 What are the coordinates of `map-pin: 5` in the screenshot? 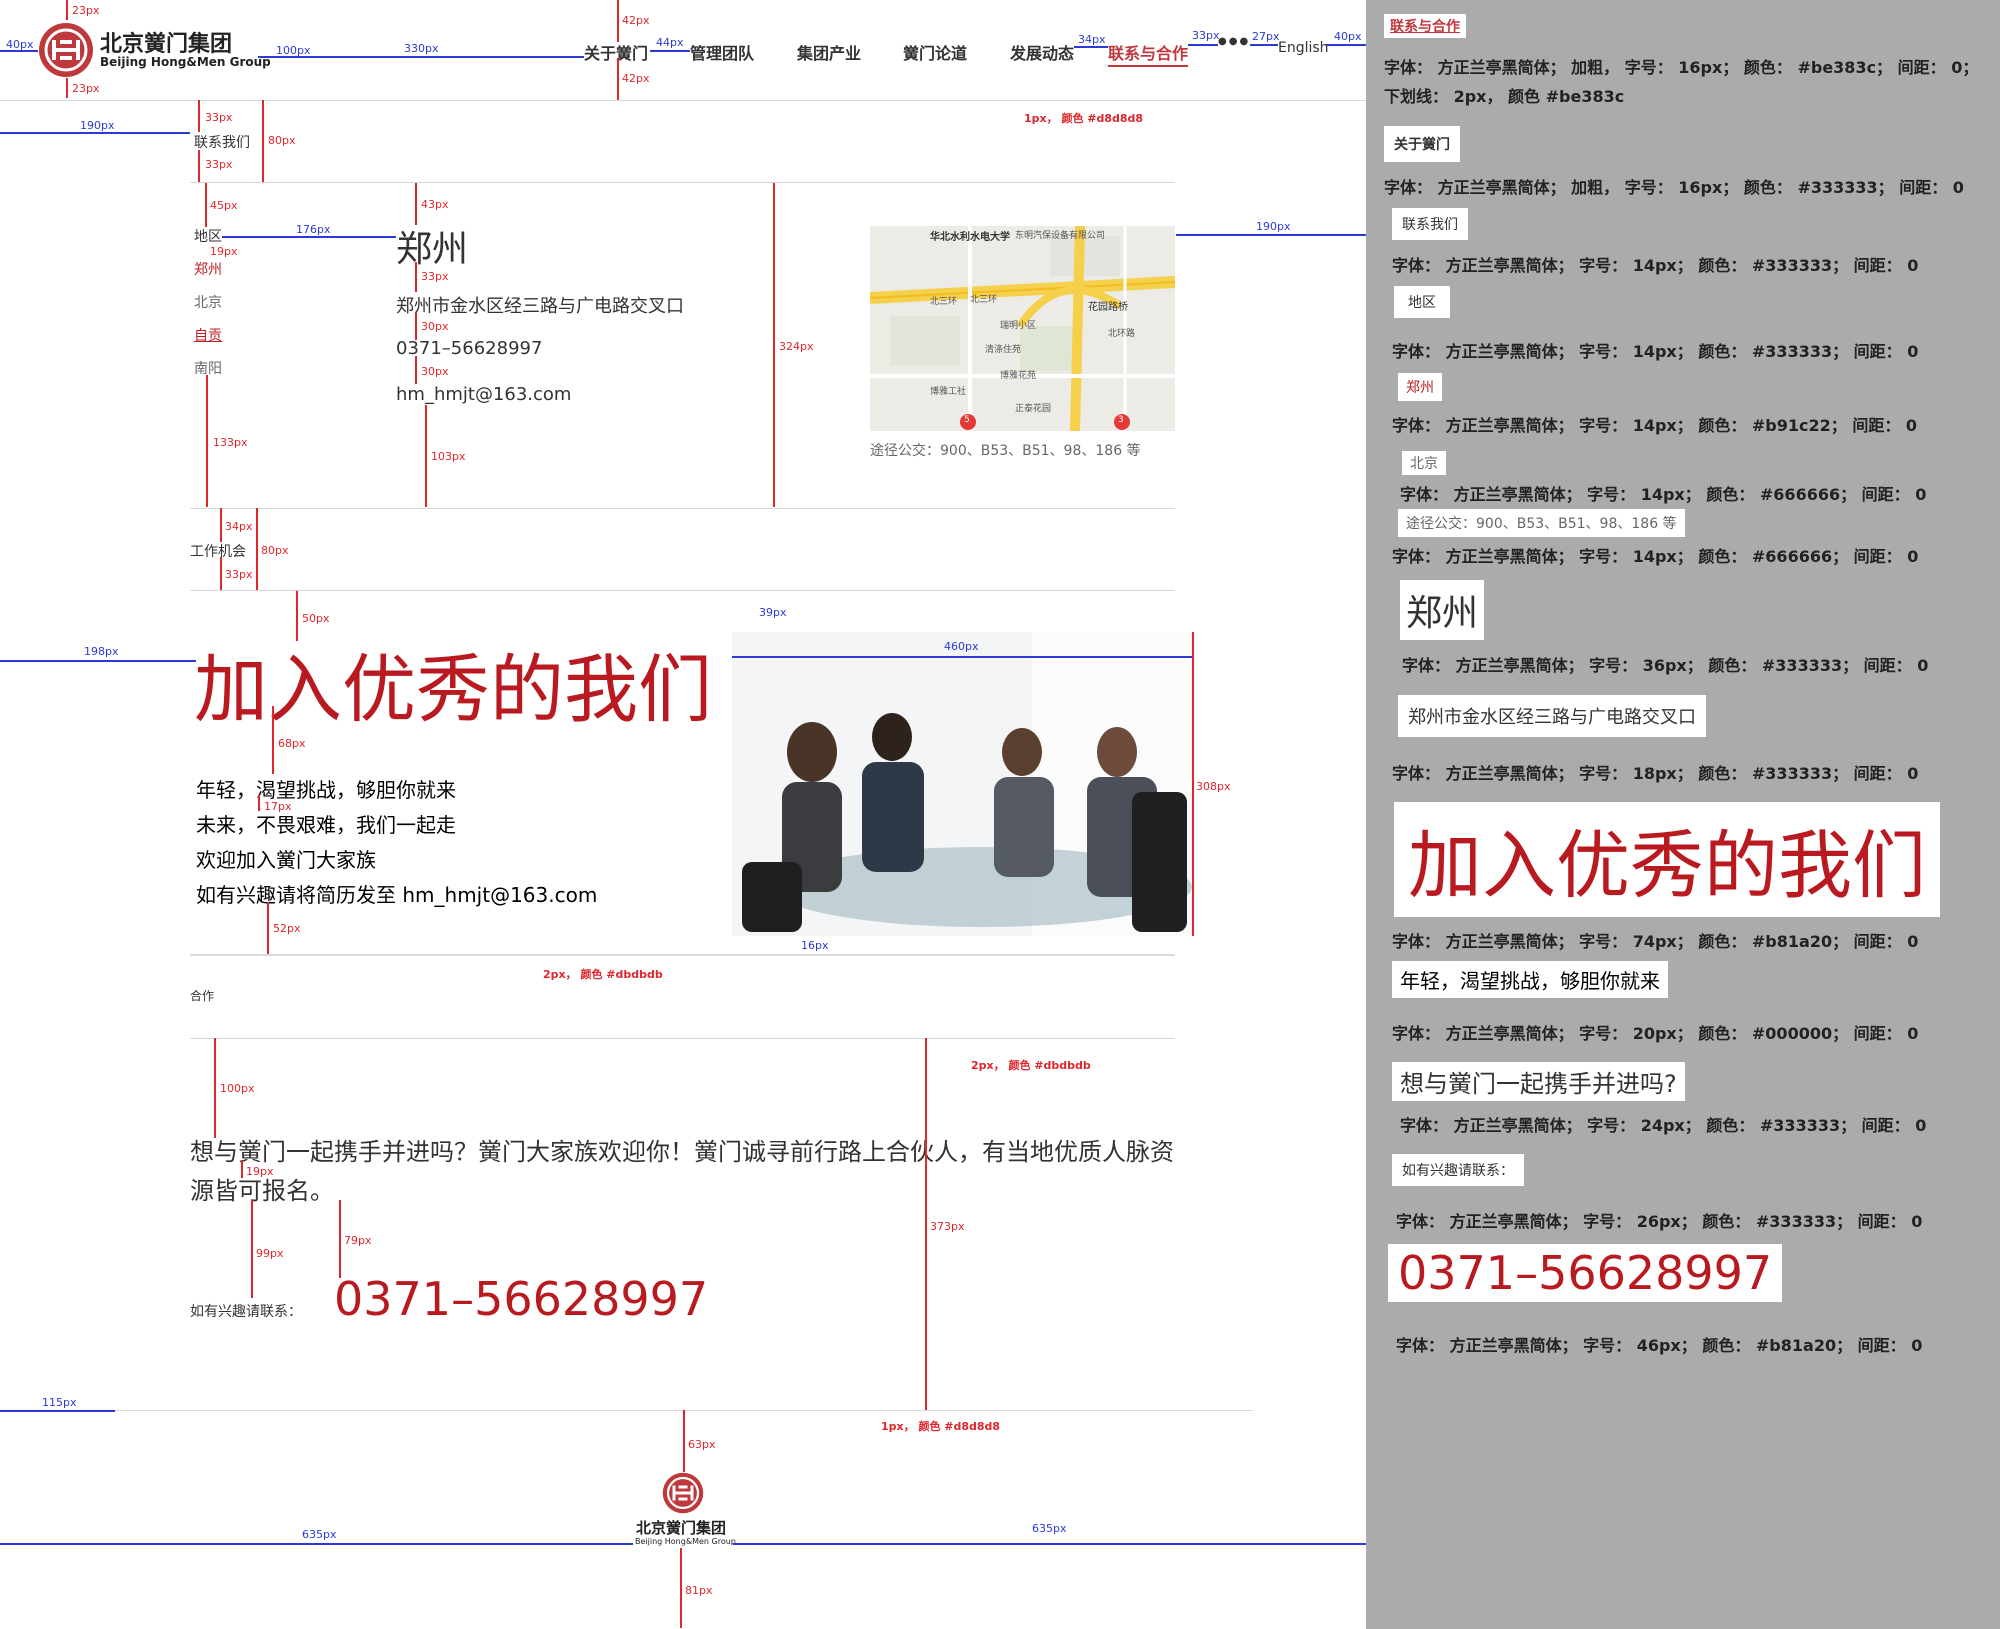 It's located at (967, 420).